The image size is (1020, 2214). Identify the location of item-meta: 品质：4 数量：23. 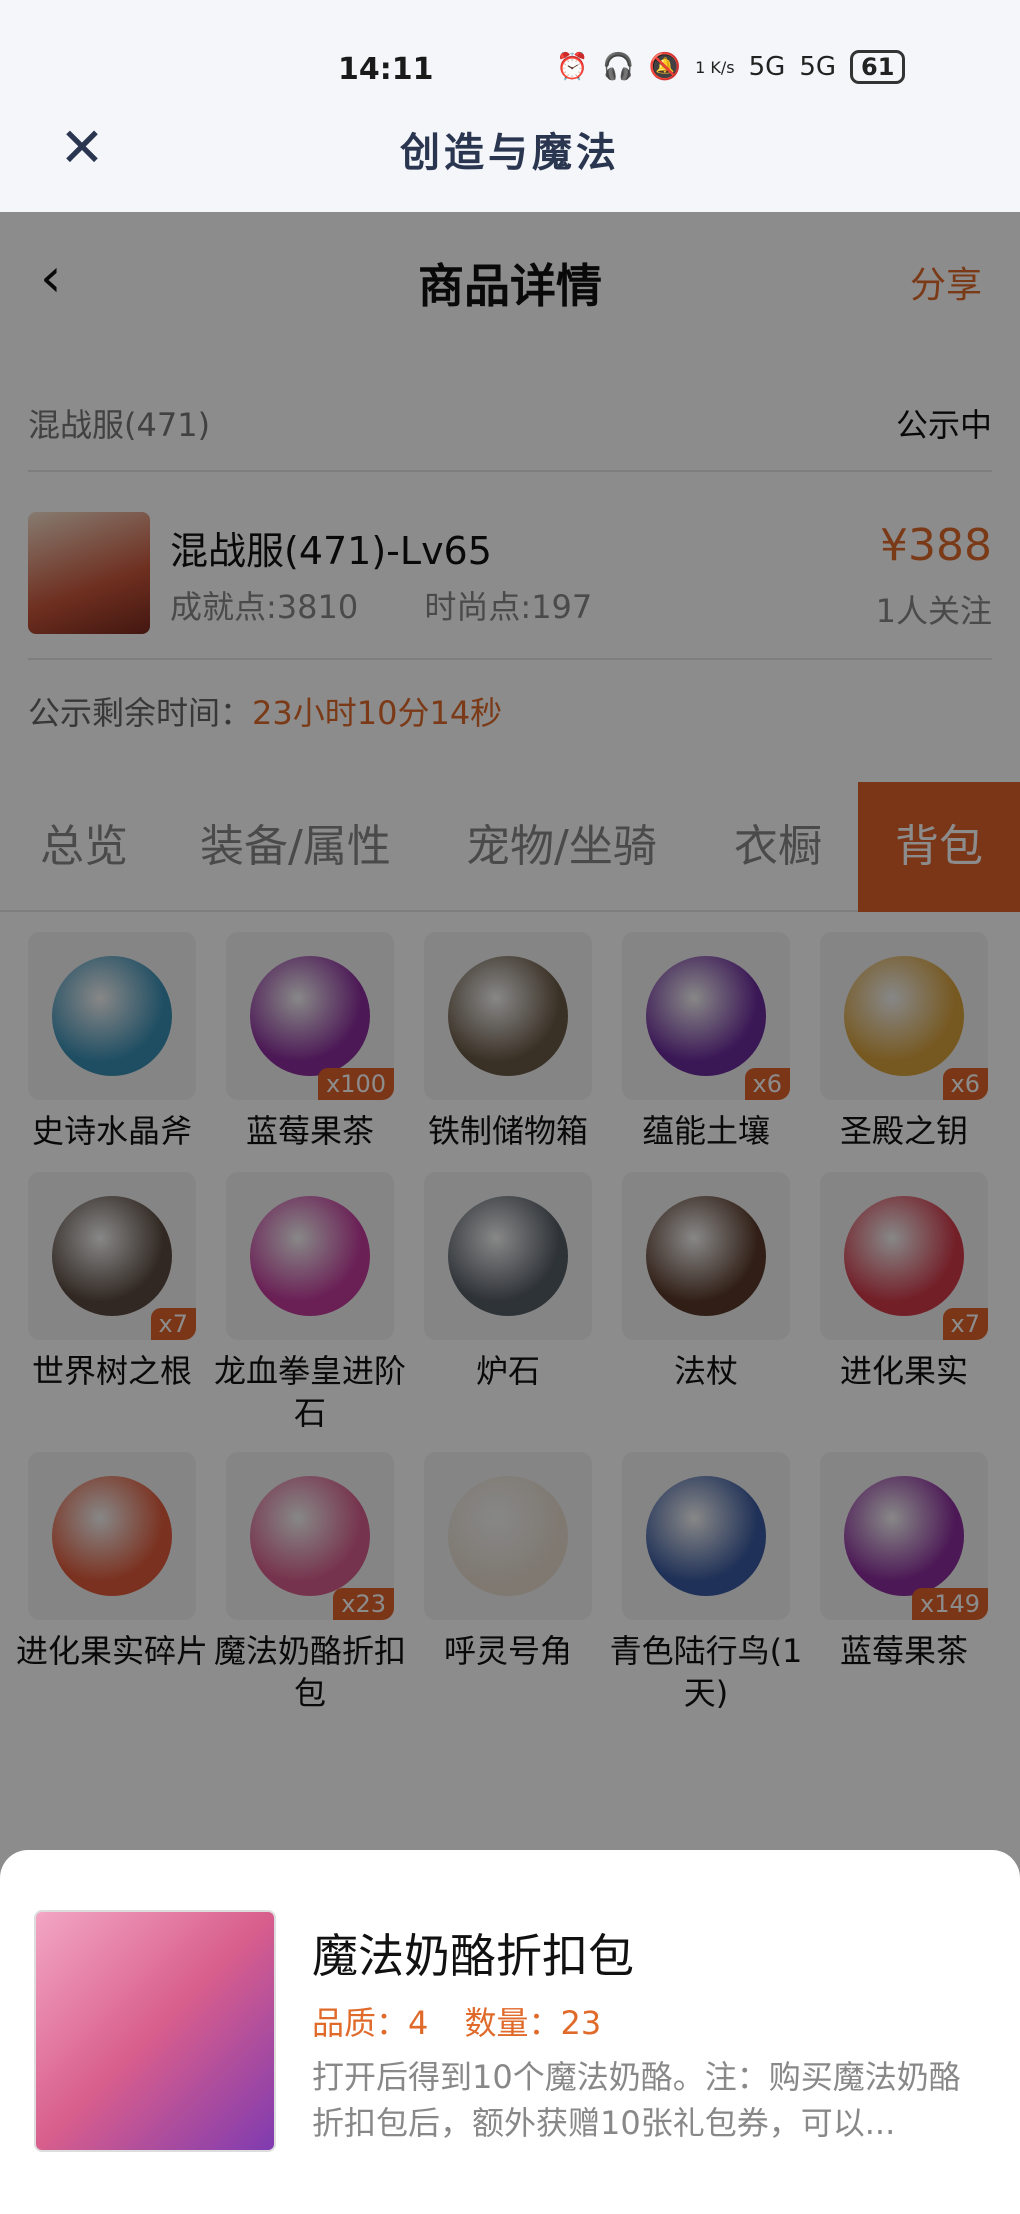
(469, 2021).